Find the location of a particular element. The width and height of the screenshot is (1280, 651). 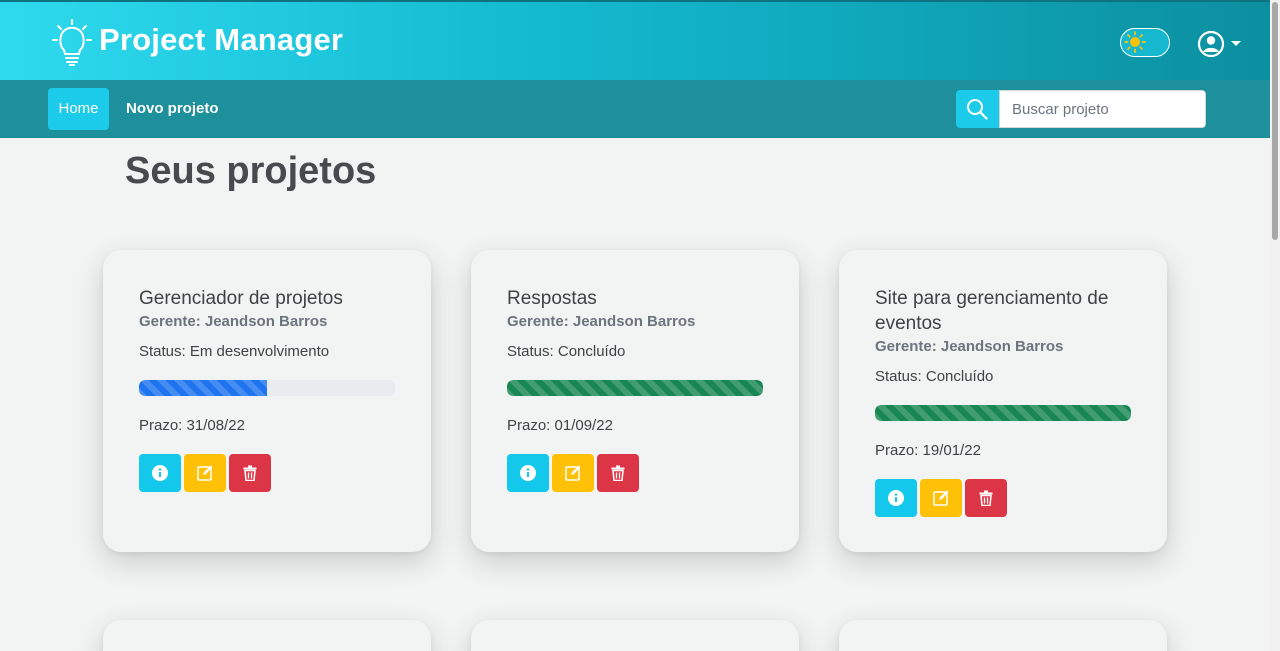

project-name: Respostas is located at coordinates (552, 298).